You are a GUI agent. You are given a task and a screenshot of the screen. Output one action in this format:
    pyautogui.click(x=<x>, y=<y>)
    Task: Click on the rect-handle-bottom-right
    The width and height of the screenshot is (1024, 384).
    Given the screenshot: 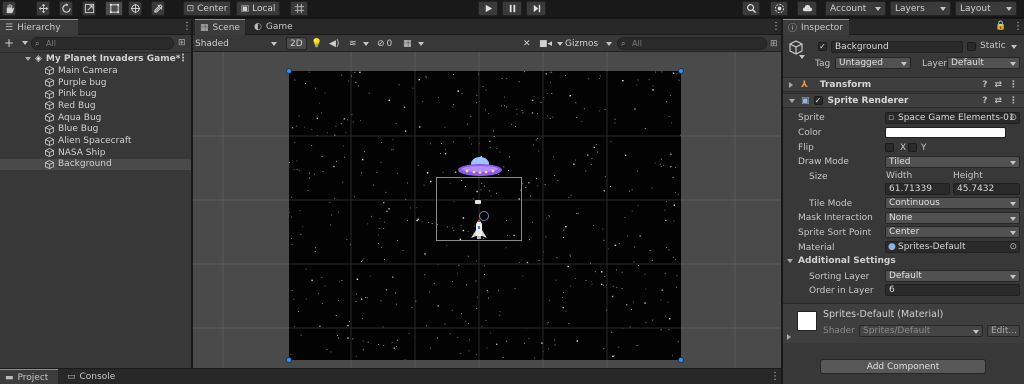 What is the action you would take?
    pyautogui.click(x=681, y=360)
    